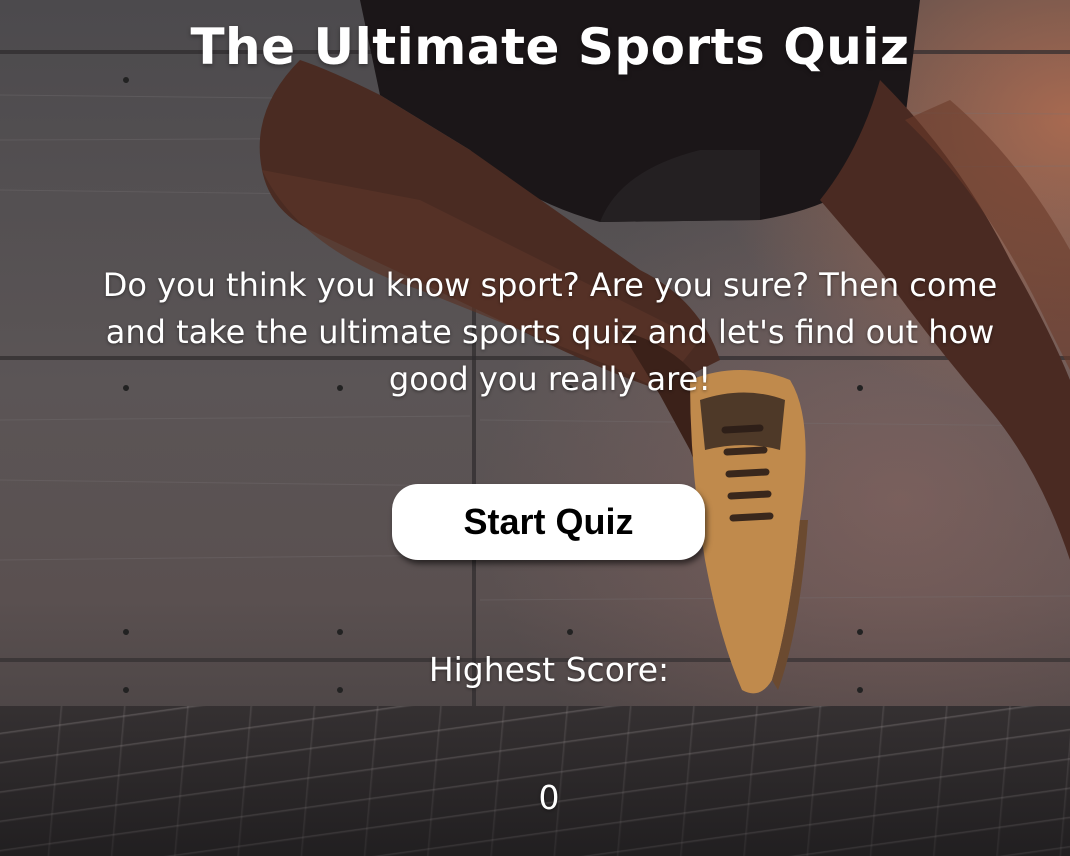 The width and height of the screenshot is (1070, 856). What do you see at coordinates (550, 47) in the screenshot?
I see `page-title: The Ultimate Sports Quiz` at bounding box center [550, 47].